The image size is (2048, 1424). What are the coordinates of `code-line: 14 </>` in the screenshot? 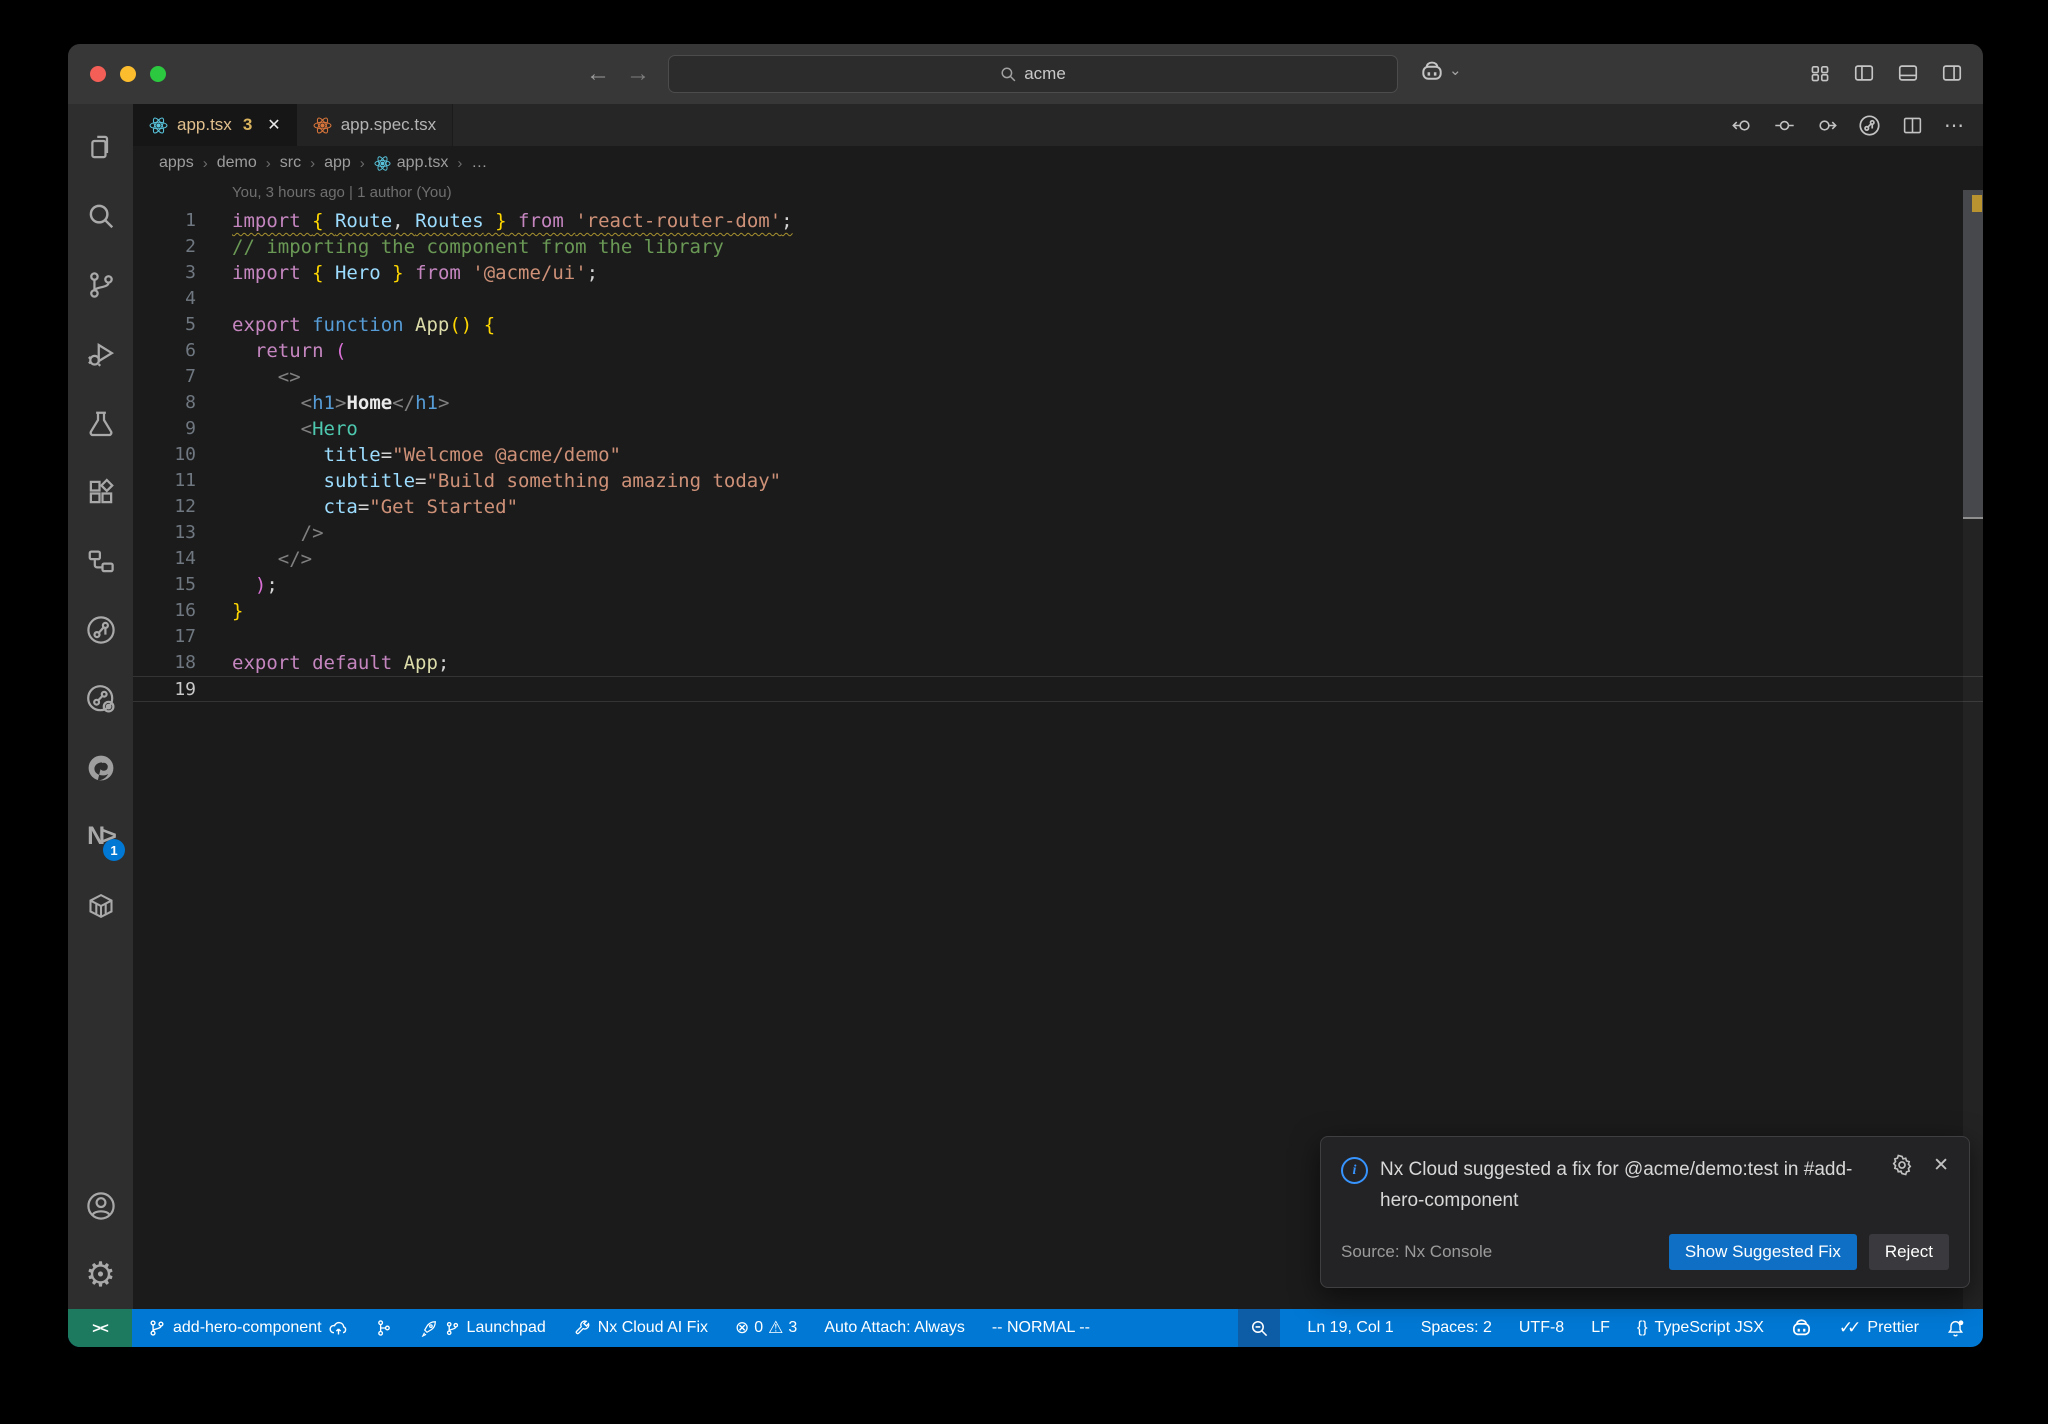 It's located at (1058, 559).